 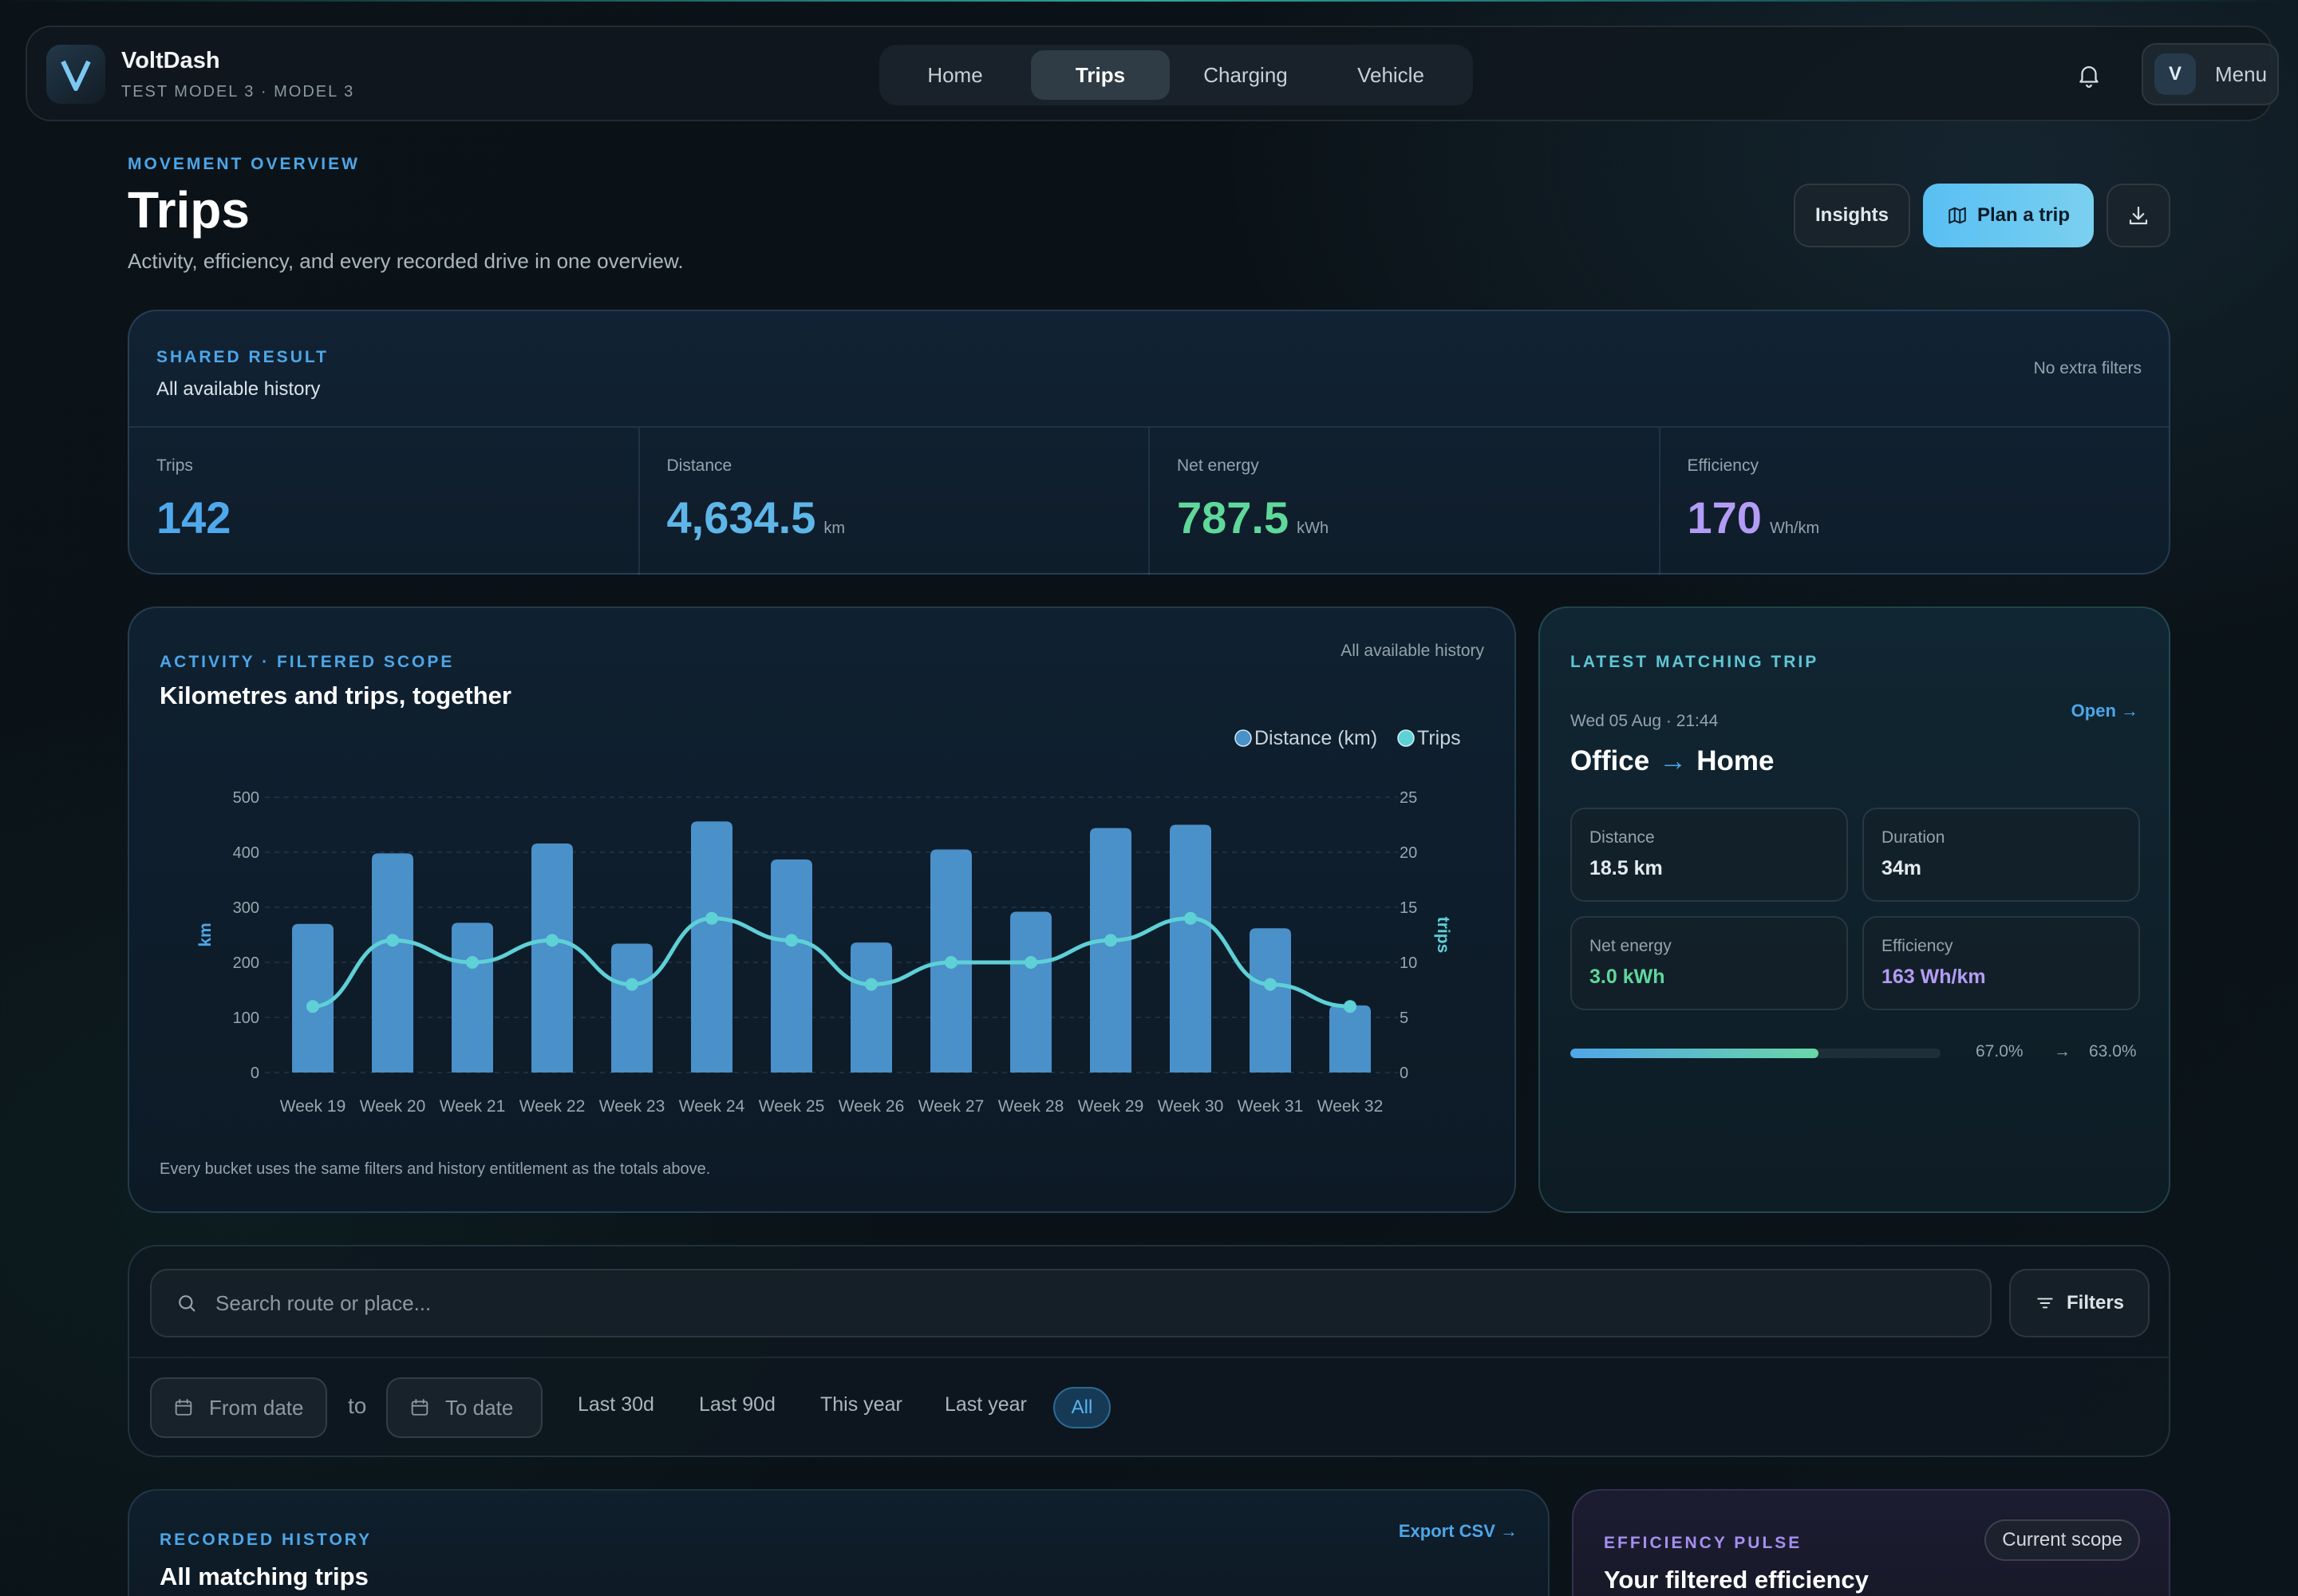 I want to click on y-tick-label: 300, so click(x=246, y=908).